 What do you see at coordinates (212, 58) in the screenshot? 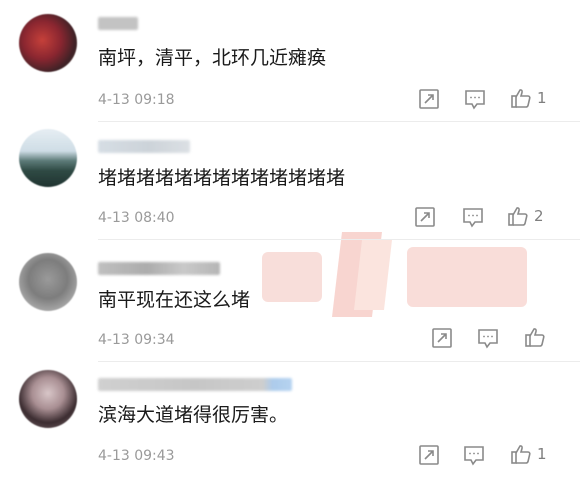
I see `comment-text: 南坪，清平，北环几近瘫痪` at bounding box center [212, 58].